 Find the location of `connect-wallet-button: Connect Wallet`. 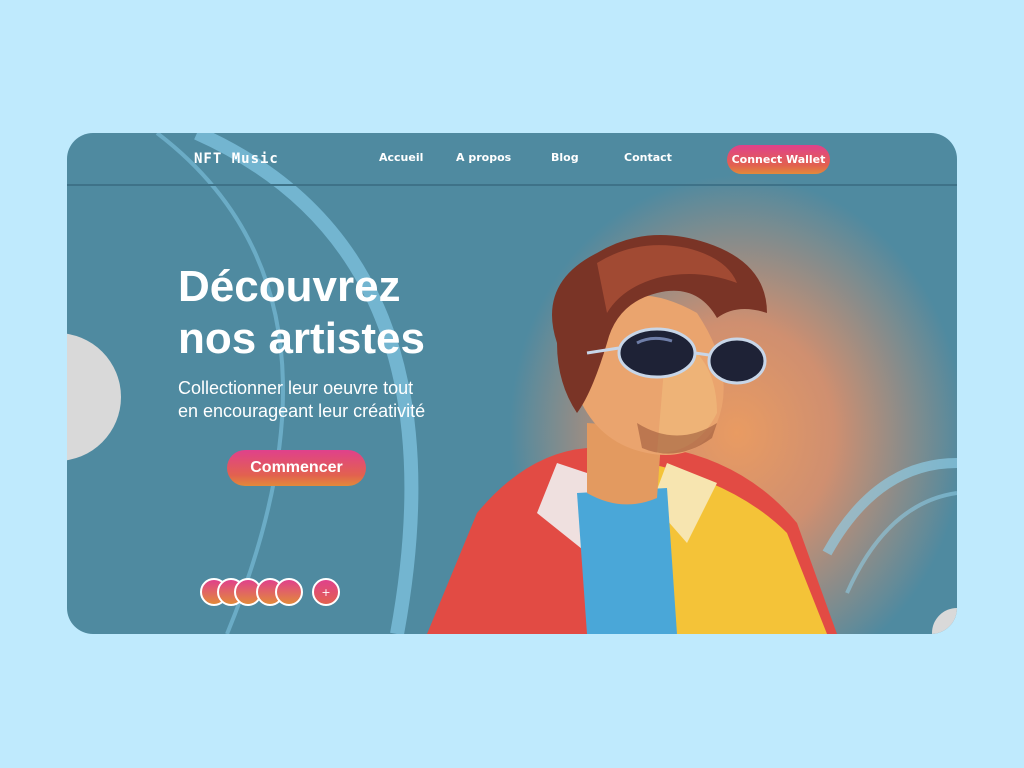

connect-wallet-button: Connect Wallet is located at coordinates (778, 159).